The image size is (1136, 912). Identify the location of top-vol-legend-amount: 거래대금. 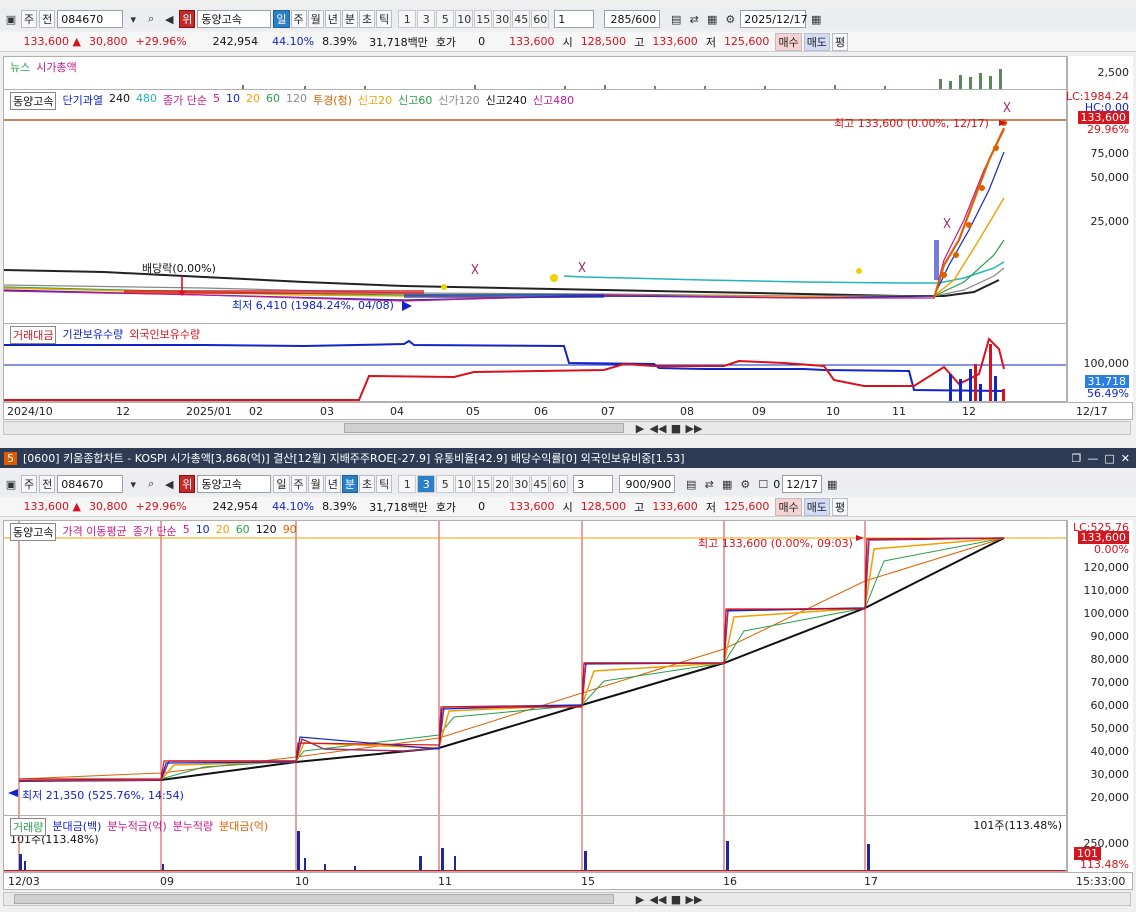
(33, 335).